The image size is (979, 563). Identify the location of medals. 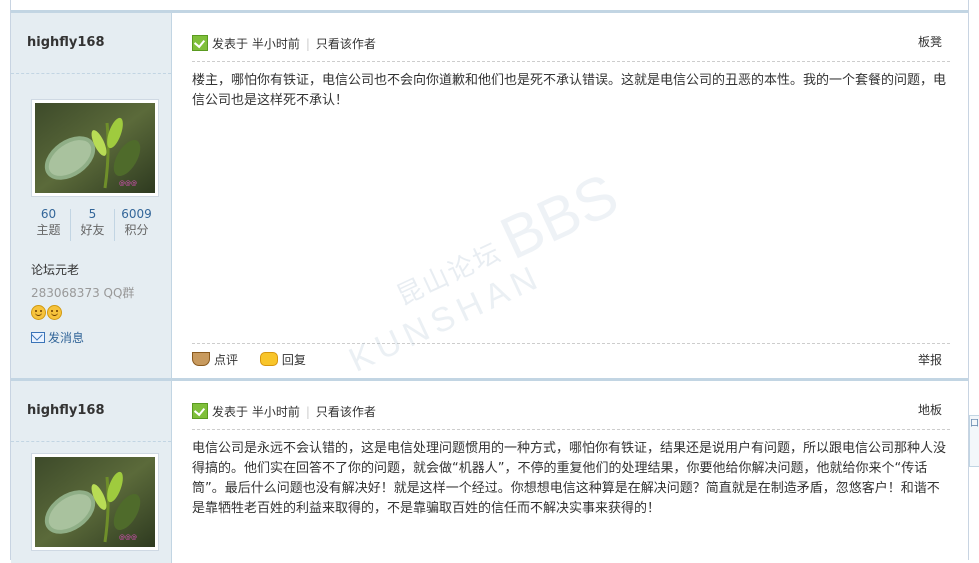
(47, 314).